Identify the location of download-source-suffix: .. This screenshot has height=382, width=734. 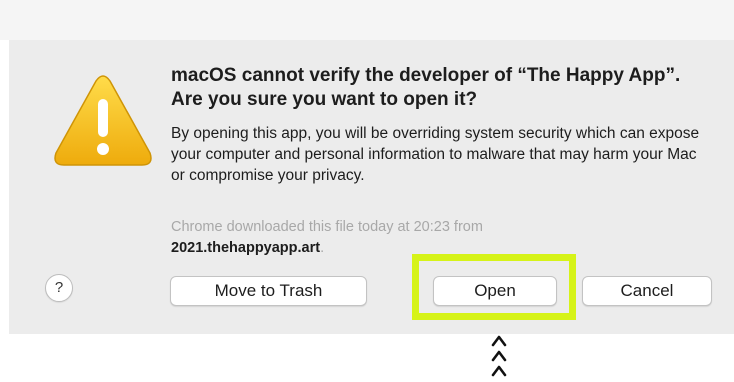
(322, 248).